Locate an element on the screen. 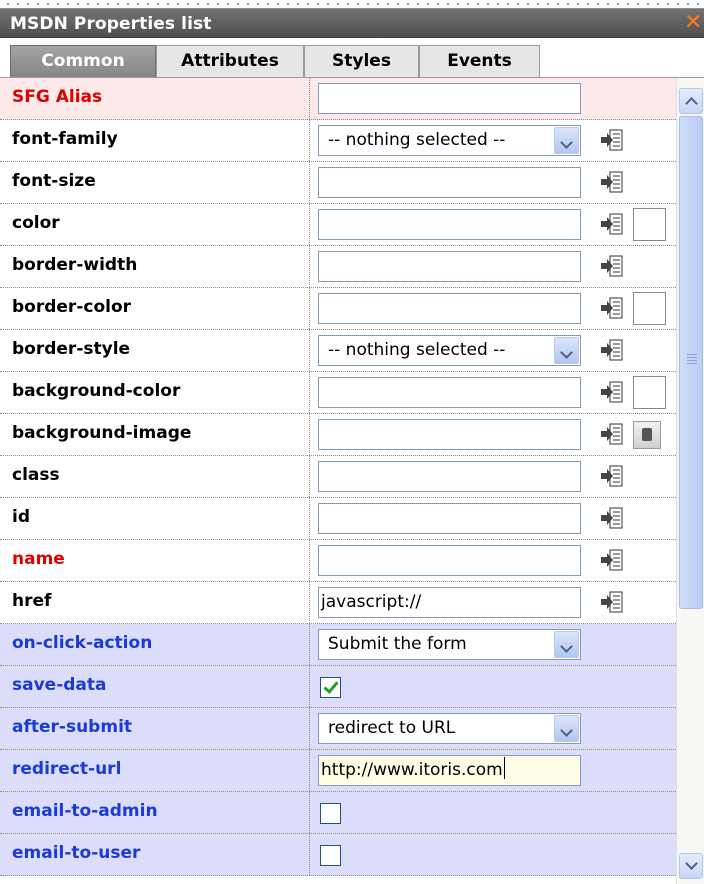 This screenshot has height=884, width=704. href-input: javascript:// is located at coordinates (449, 602).